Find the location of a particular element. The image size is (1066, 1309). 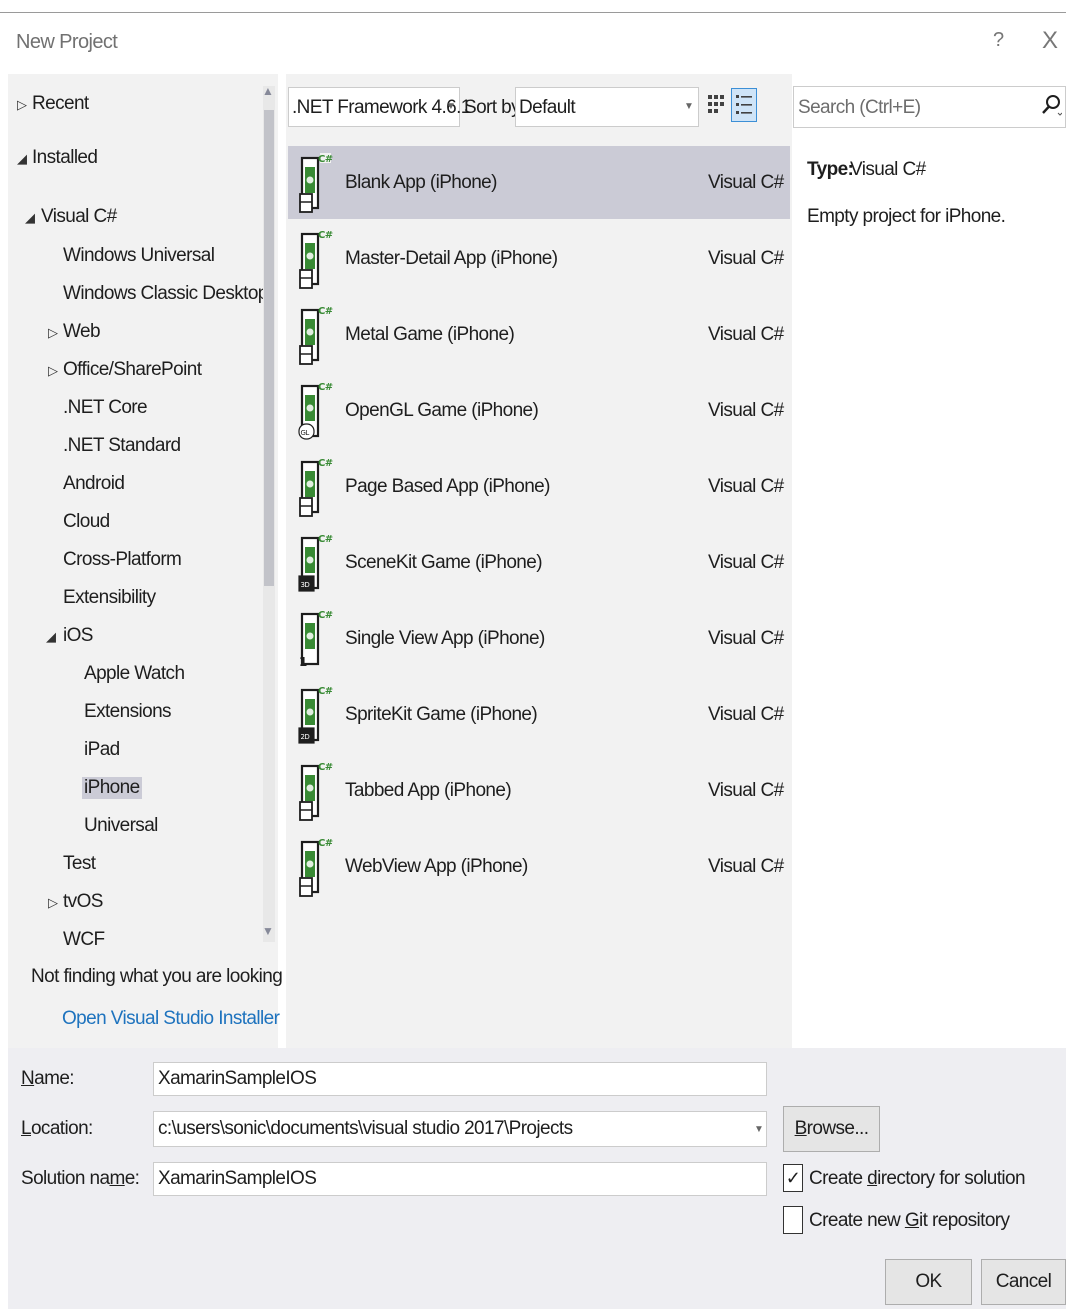

tree-item-windows-universal: Windows Universal is located at coordinates (139, 256).